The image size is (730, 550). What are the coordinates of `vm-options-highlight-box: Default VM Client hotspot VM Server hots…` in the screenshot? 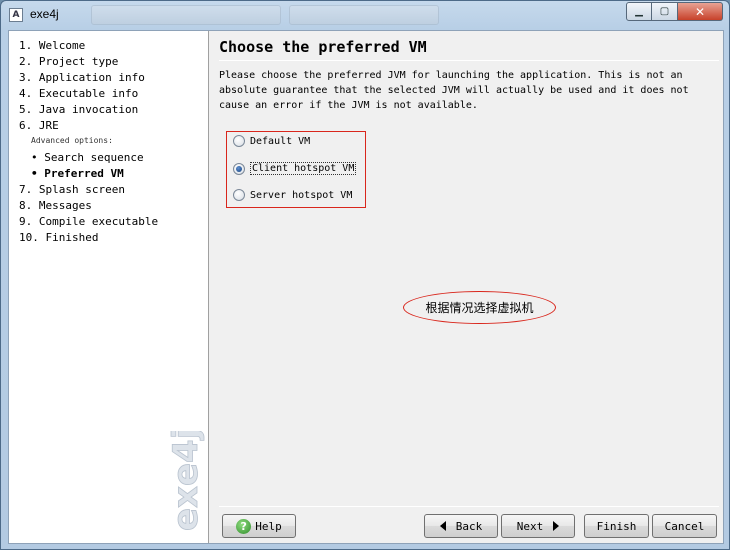 It's located at (296, 169).